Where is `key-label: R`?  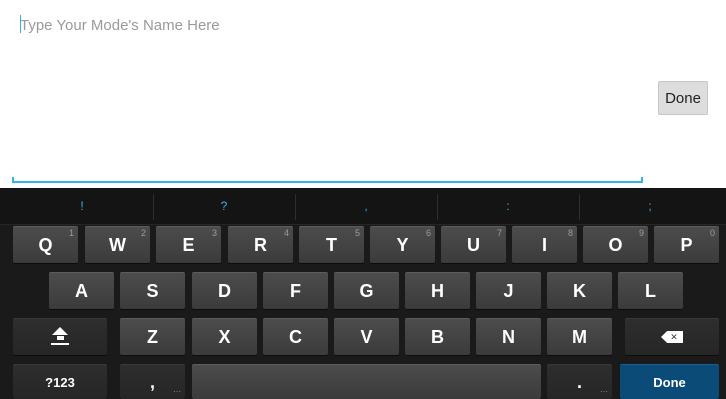
key-label: R is located at coordinates (260, 244).